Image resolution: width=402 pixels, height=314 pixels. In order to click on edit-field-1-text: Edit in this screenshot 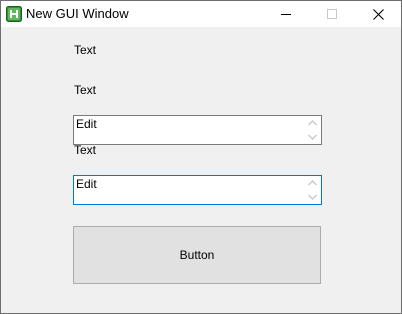, I will do `click(189, 130)`.